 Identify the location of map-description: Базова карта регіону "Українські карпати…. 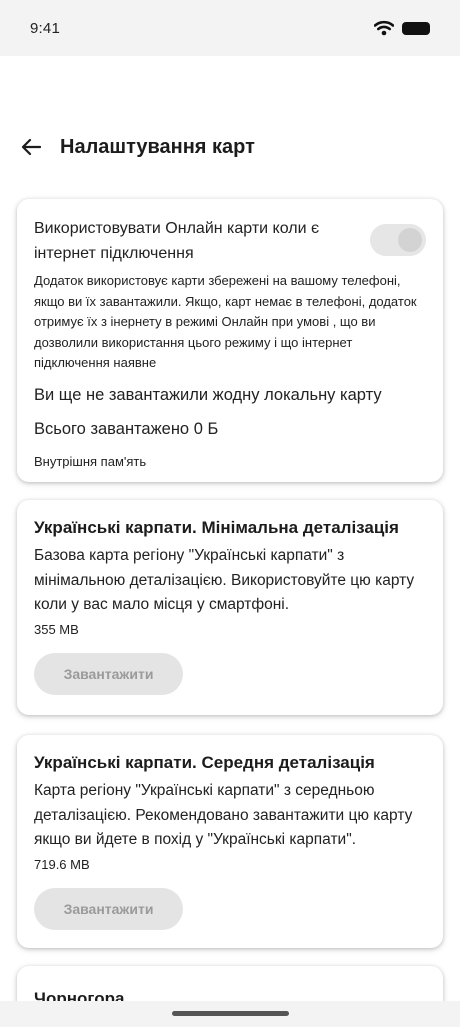
(224, 580).